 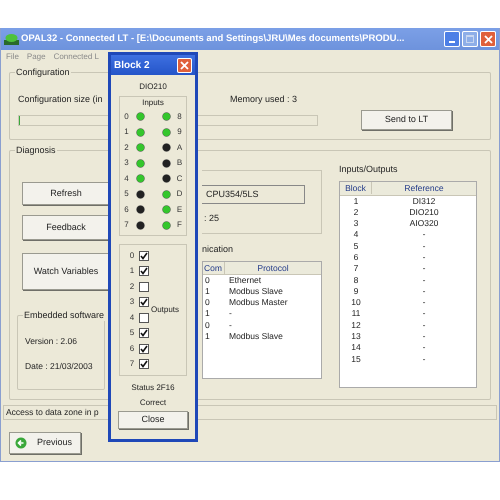 What do you see at coordinates (132, 256) in the screenshot?
I see `output-label: 0` at bounding box center [132, 256].